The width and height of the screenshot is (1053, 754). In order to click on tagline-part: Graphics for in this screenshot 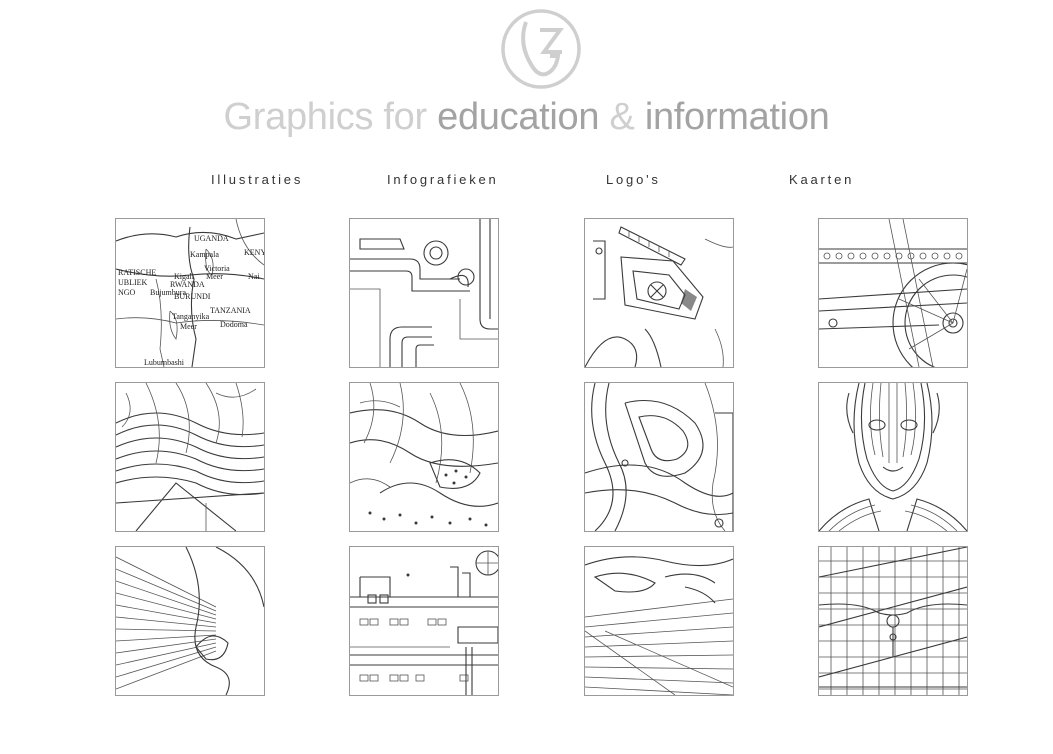, I will do `click(325, 117)`.